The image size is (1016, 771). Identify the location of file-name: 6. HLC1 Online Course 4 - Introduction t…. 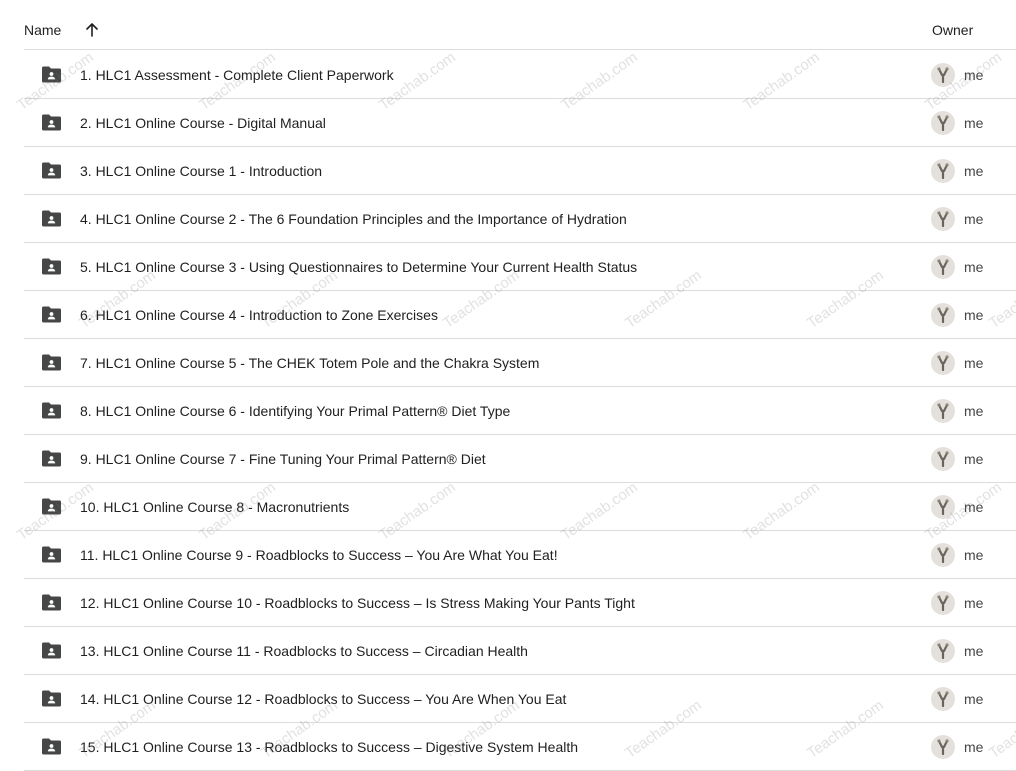
(259, 315).